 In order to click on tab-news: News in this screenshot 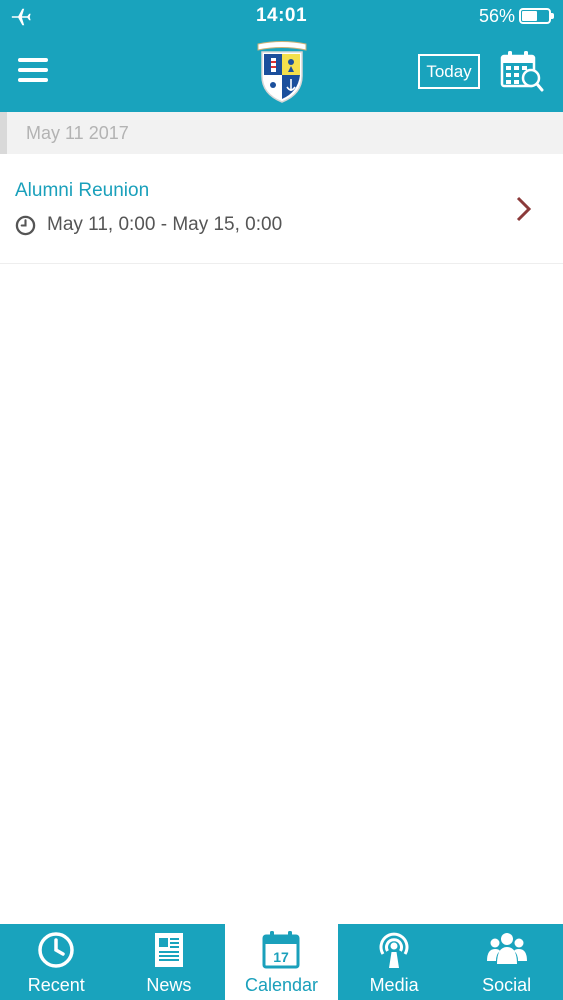, I will do `click(169, 962)`.